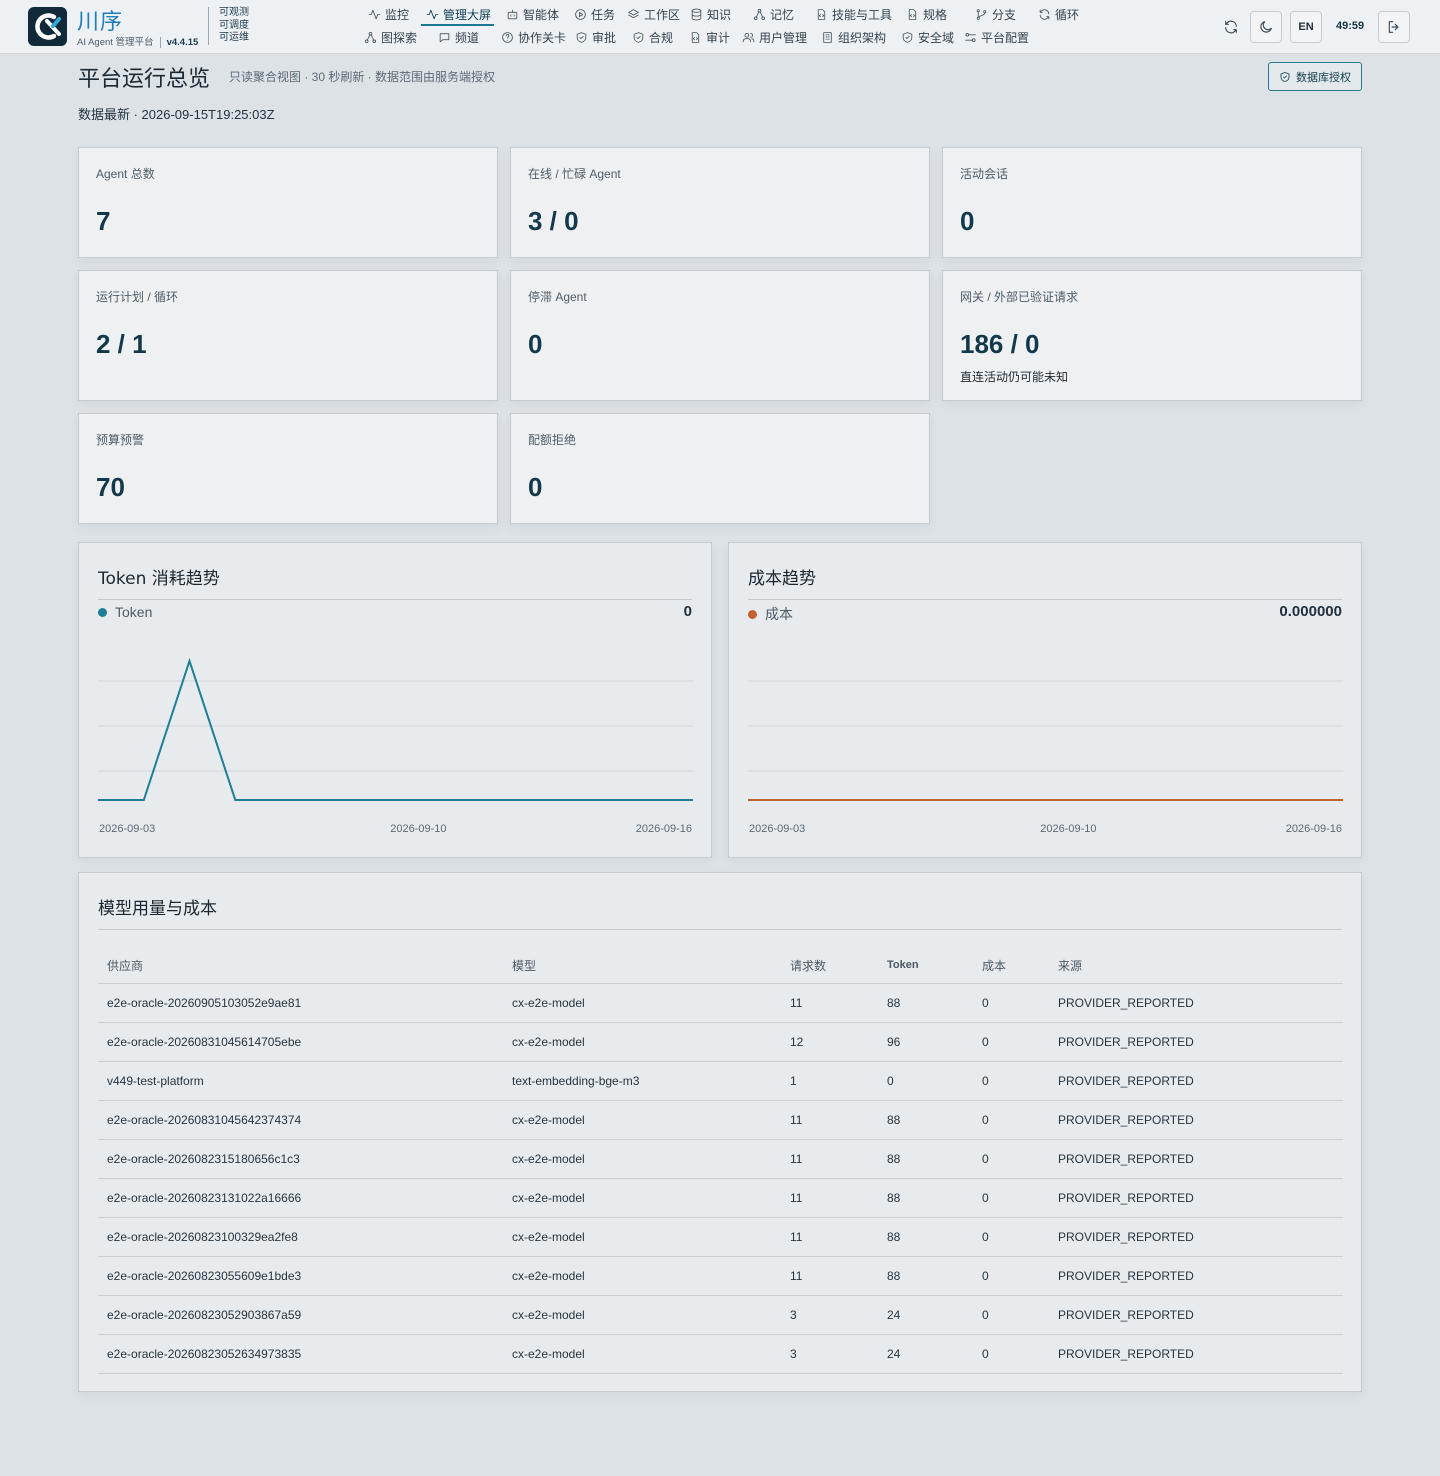  I want to click on nav-collab-gates: 协作关卡, so click(533, 37).